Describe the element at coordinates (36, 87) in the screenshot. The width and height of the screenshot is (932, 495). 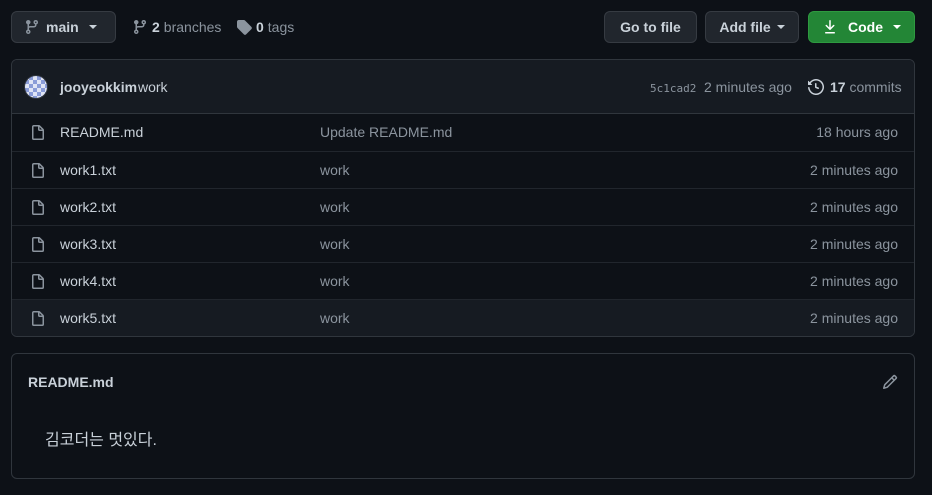
I see `avatar` at that location.